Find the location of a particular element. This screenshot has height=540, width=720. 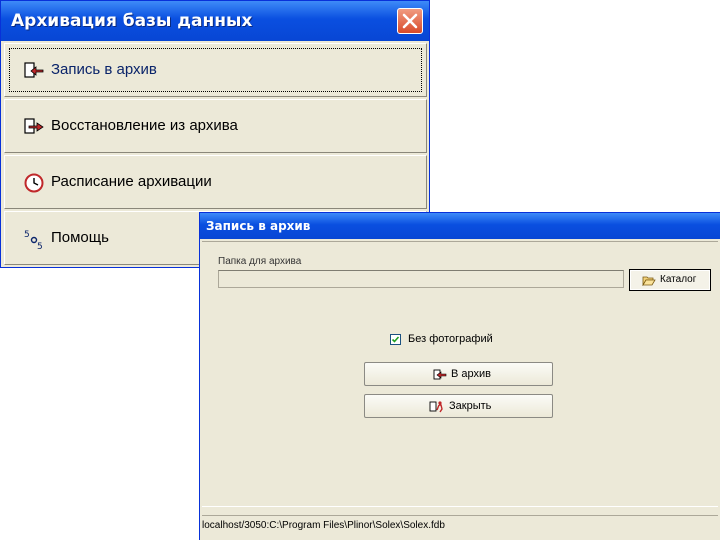

catalog-button: Каталог is located at coordinates (670, 280).